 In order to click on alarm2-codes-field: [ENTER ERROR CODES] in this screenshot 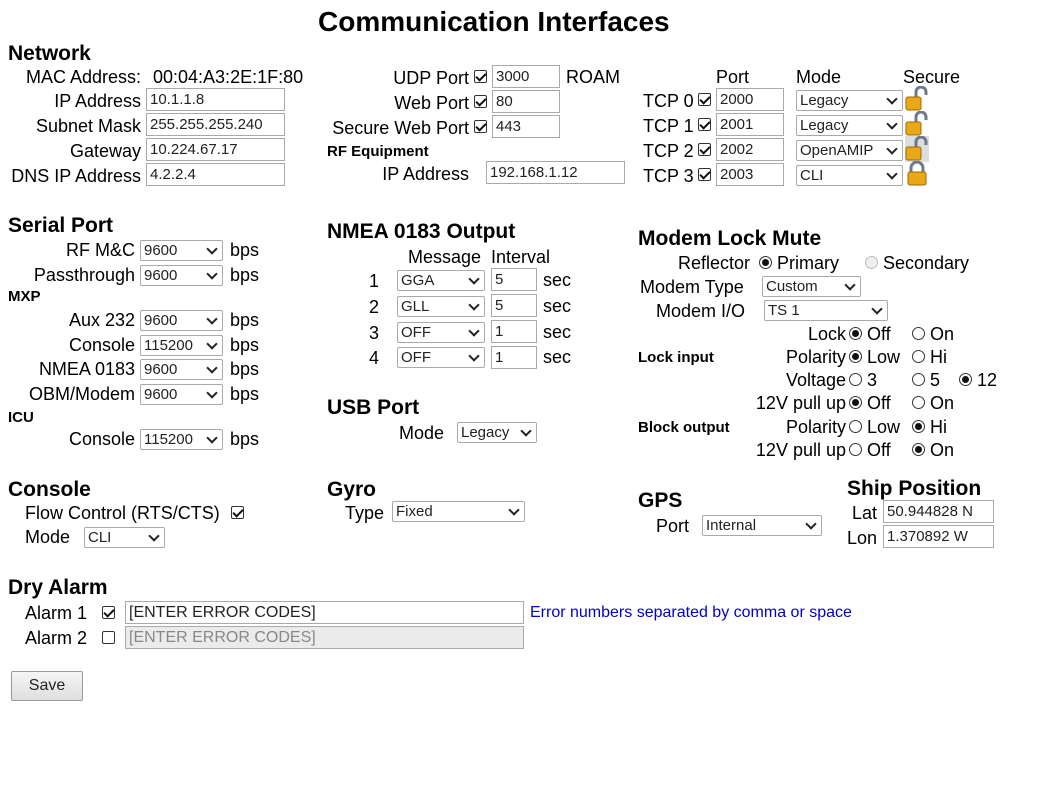, I will do `click(324, 637)`.